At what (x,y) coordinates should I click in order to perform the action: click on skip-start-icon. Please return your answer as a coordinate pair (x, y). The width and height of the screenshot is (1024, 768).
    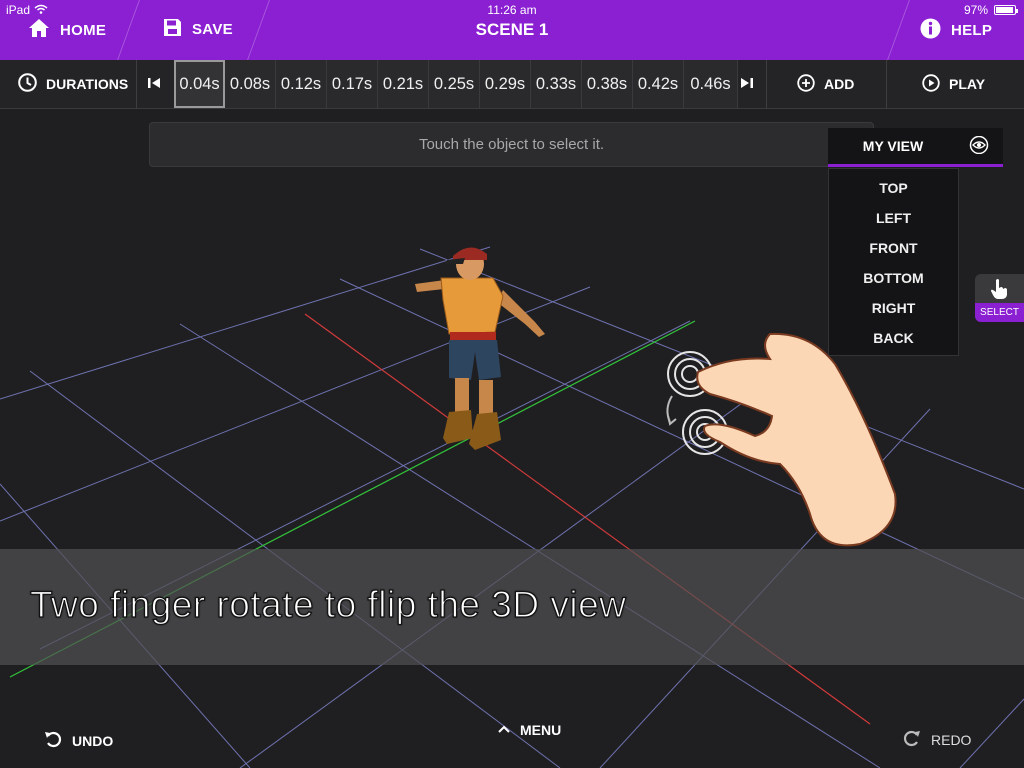
    Looking at the image, I should click on (154, 84).